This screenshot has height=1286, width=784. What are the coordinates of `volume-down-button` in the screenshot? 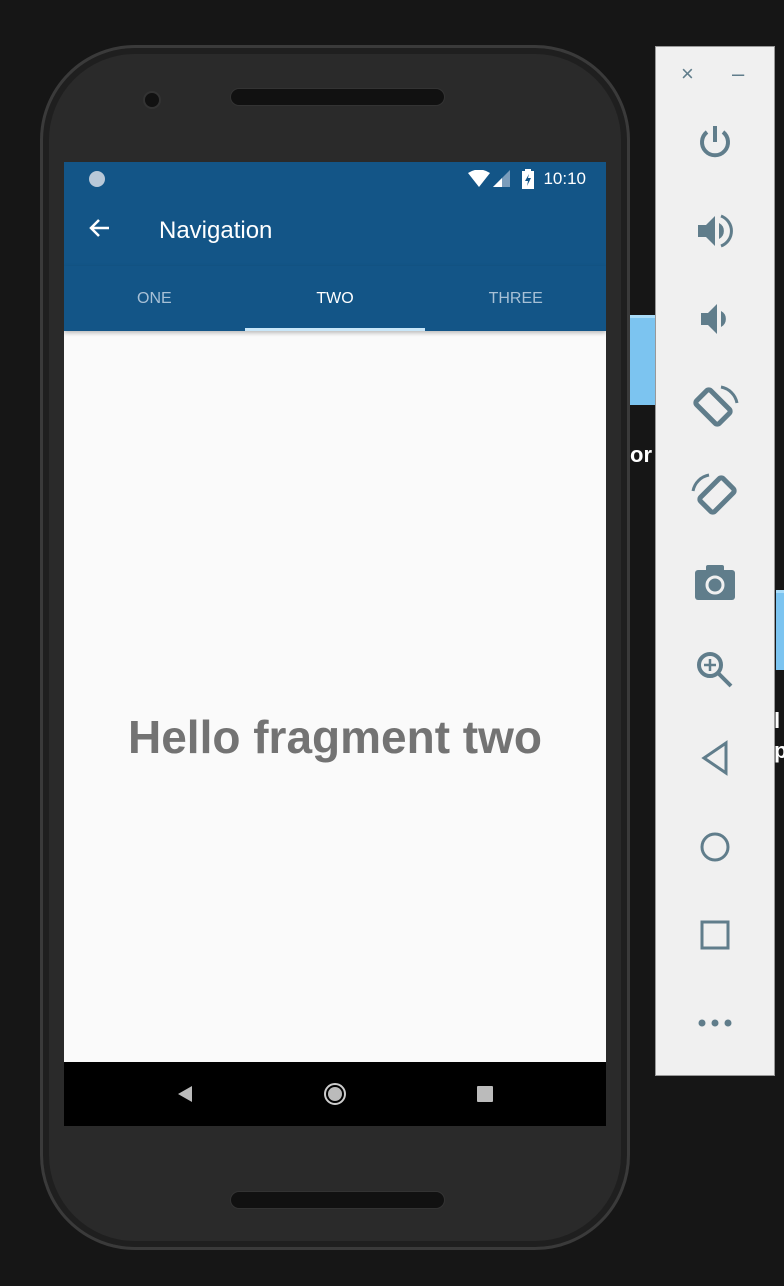 It's located at (715, 319).